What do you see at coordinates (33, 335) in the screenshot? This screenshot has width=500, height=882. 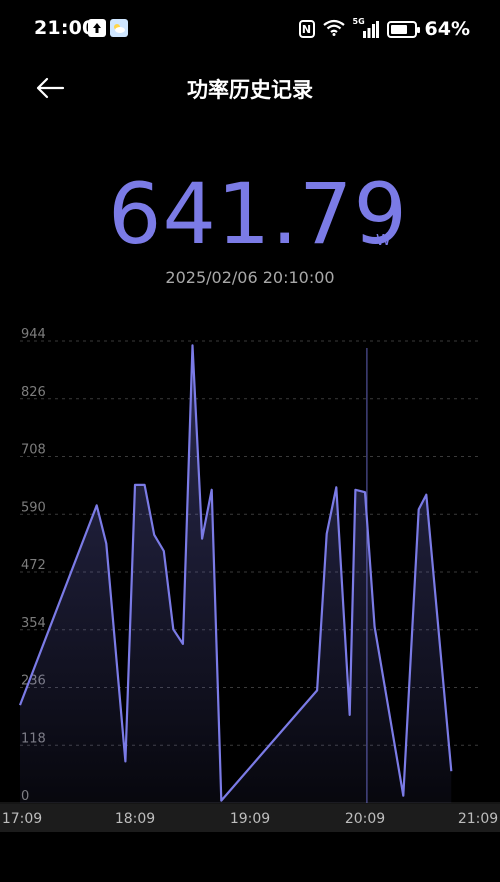 I see `y-tick-label: 944` at bounding box center [33, 335].